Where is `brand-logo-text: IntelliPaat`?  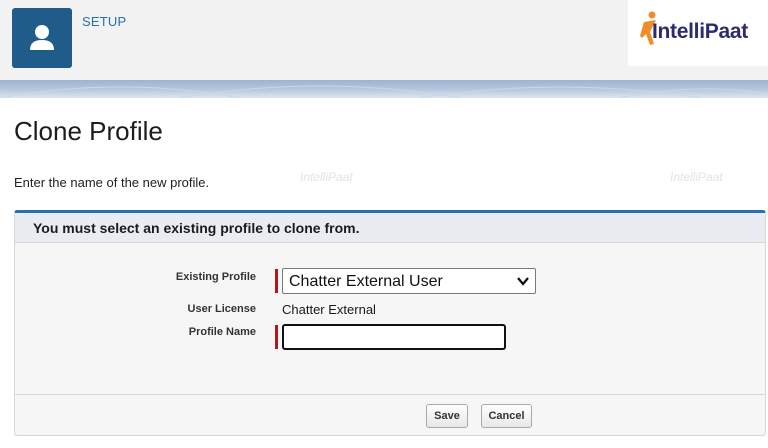
brand-logo-text: IntelliPaat is located at coordinates (700, 31).